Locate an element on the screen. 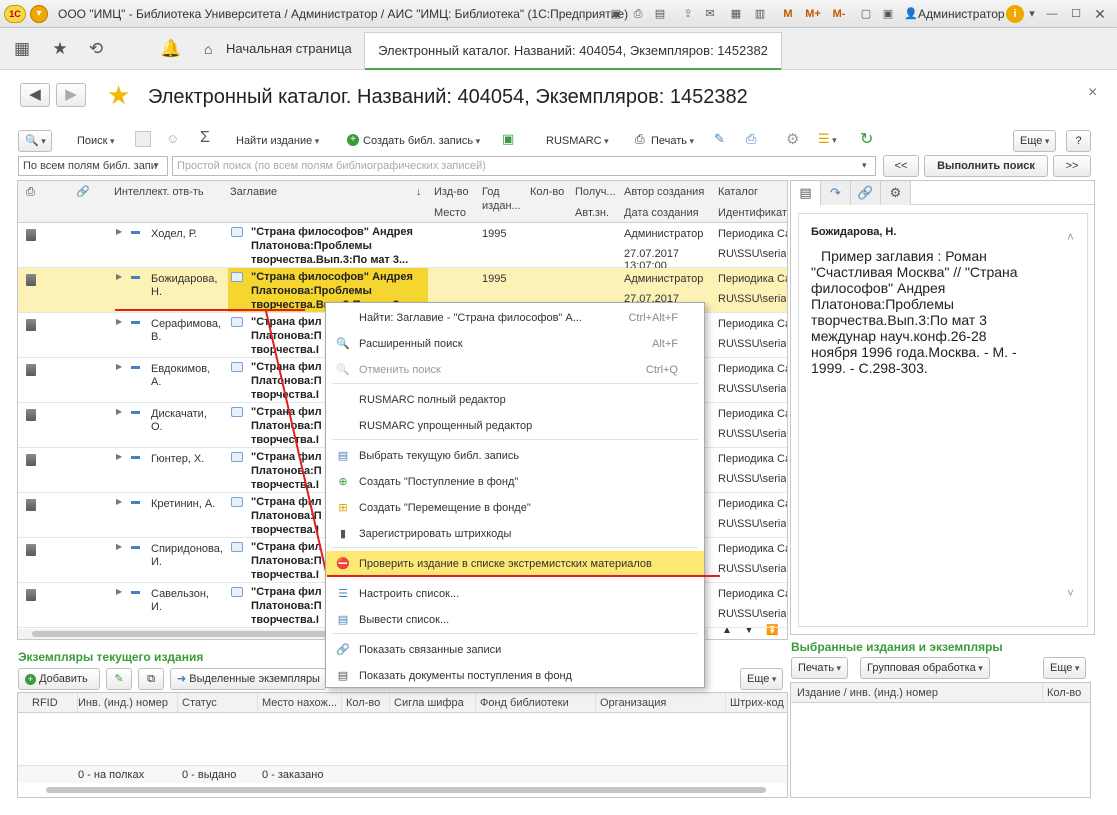 Image resolution: width=1117 pixels, height=815 pixels. calendar-icon: ▥ is located at coordinates (760, 14).